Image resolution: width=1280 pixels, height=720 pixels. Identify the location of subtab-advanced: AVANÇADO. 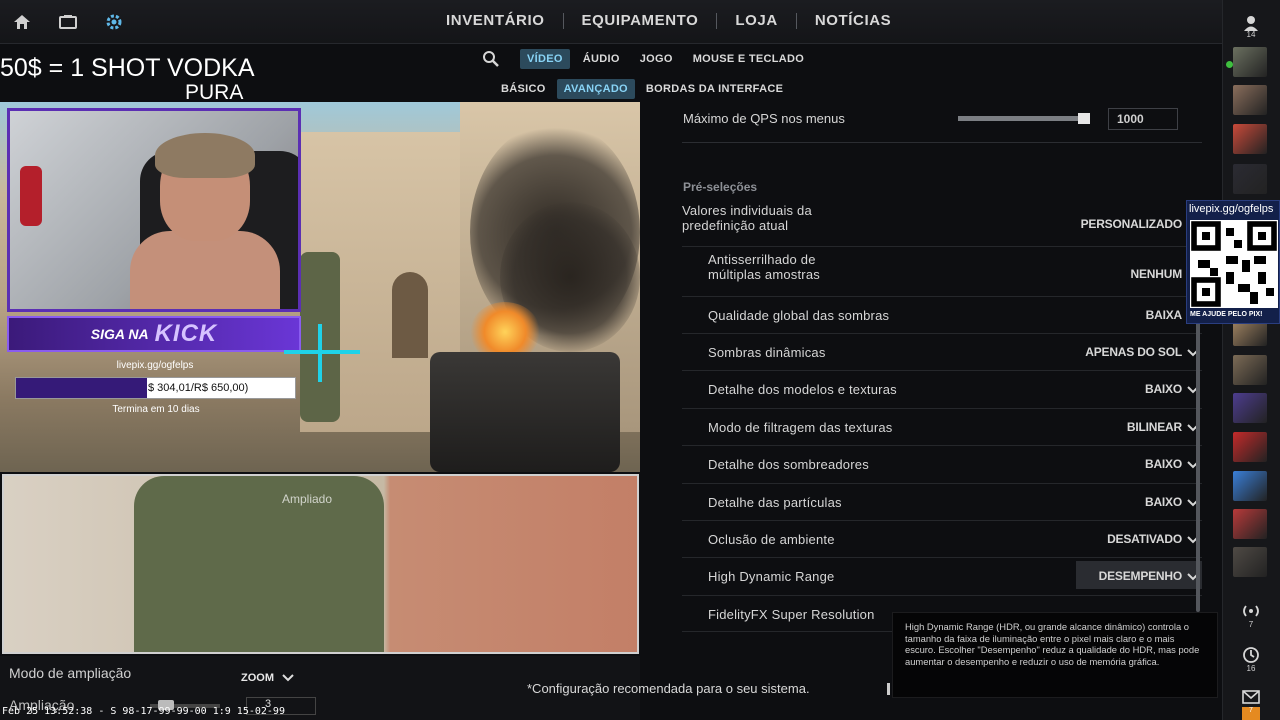
(595, 89).